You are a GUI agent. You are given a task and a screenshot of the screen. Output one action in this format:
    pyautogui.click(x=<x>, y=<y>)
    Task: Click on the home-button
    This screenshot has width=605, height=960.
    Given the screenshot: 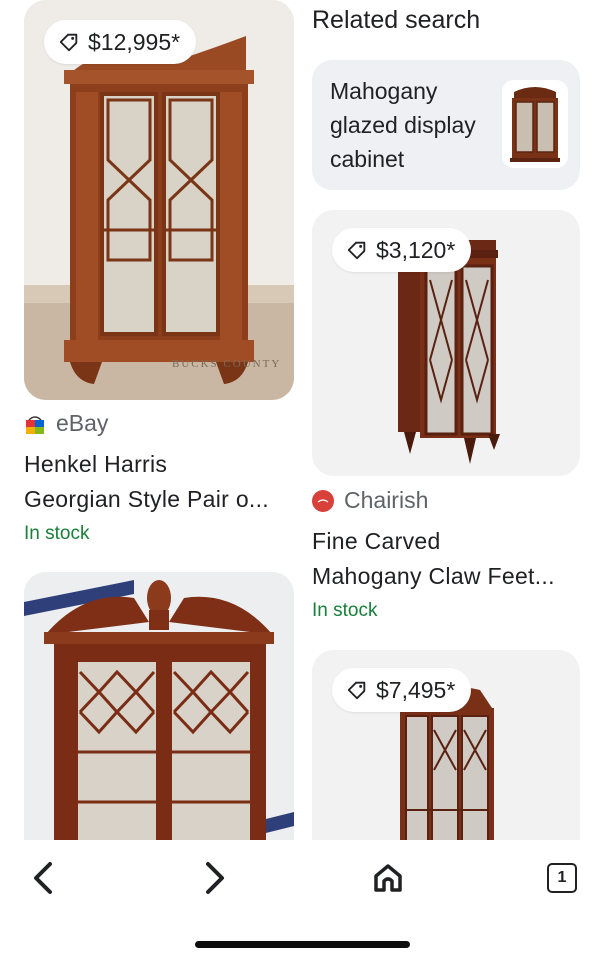 What is the action you would take?
    pyautogui.click(x=388, y=878)
    